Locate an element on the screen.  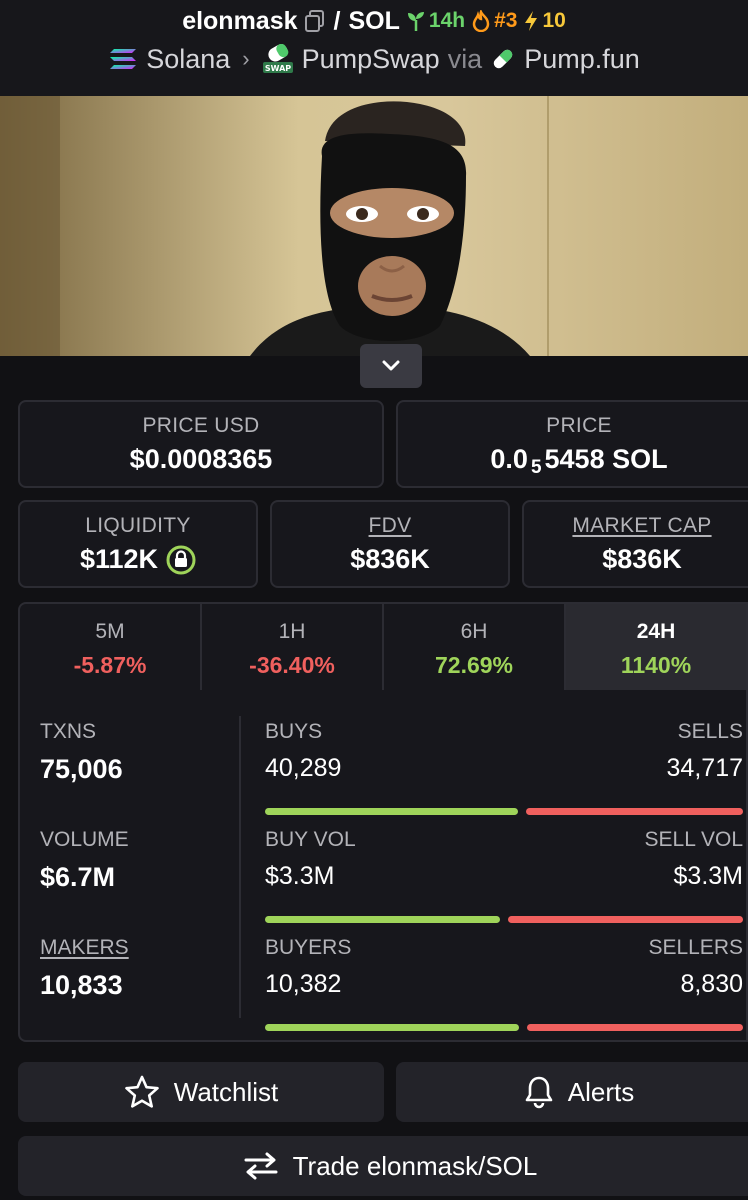
quote-symbol: SOL is located at coordinates (374, 20).